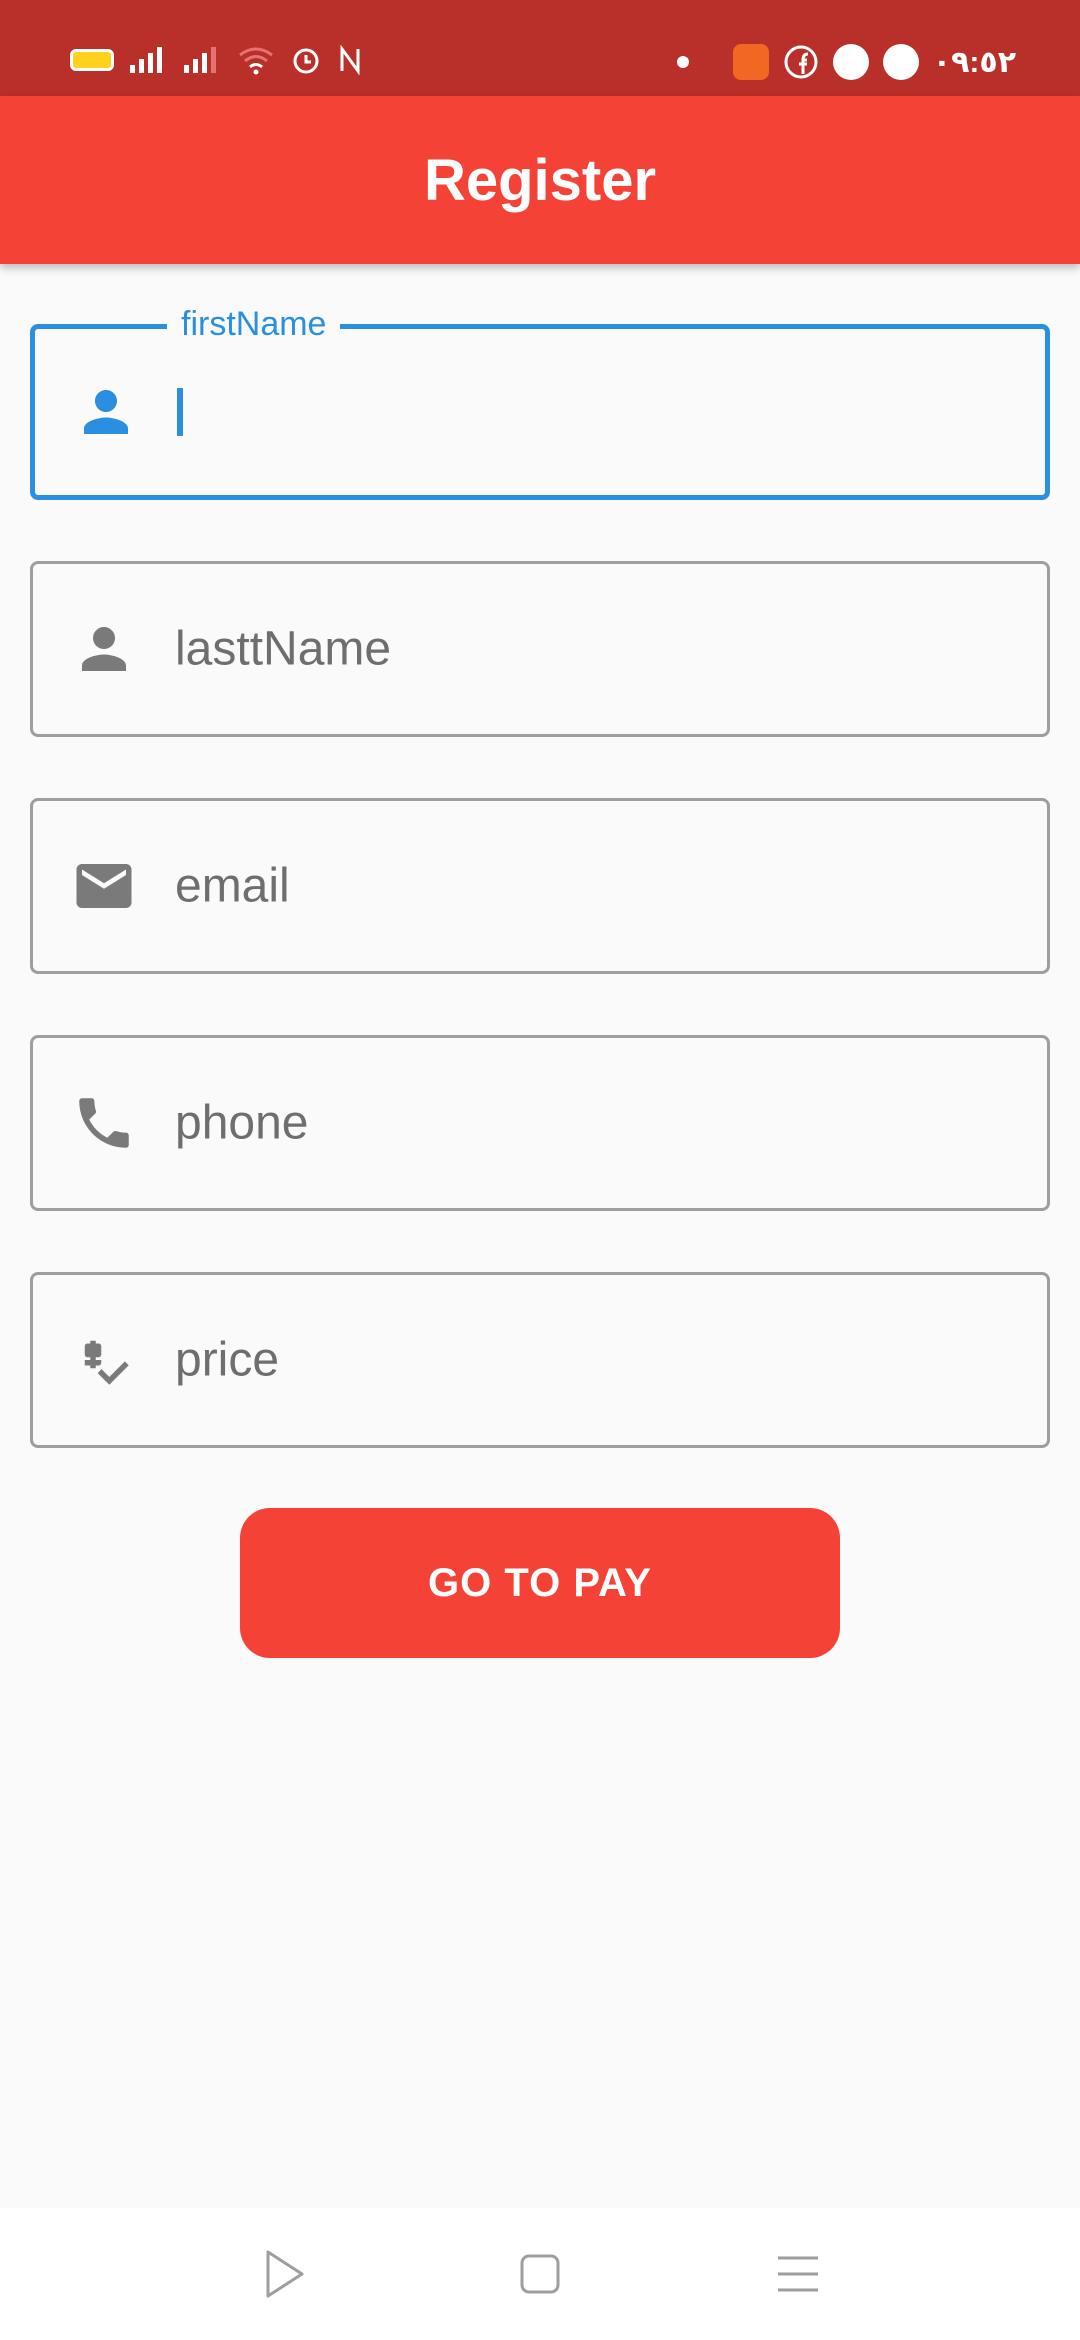 Image resolution: width=1080 pixels, height=2340 pixels. Describe the element at coordinates (540, 1123) in the screenshot. I see `phone-field: phone` at that location.